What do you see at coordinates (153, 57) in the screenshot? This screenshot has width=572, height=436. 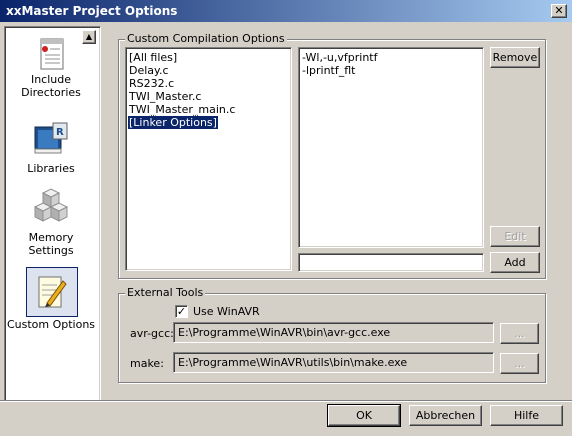 I see `list-item: [All files]` at bounding box center [153, 57].